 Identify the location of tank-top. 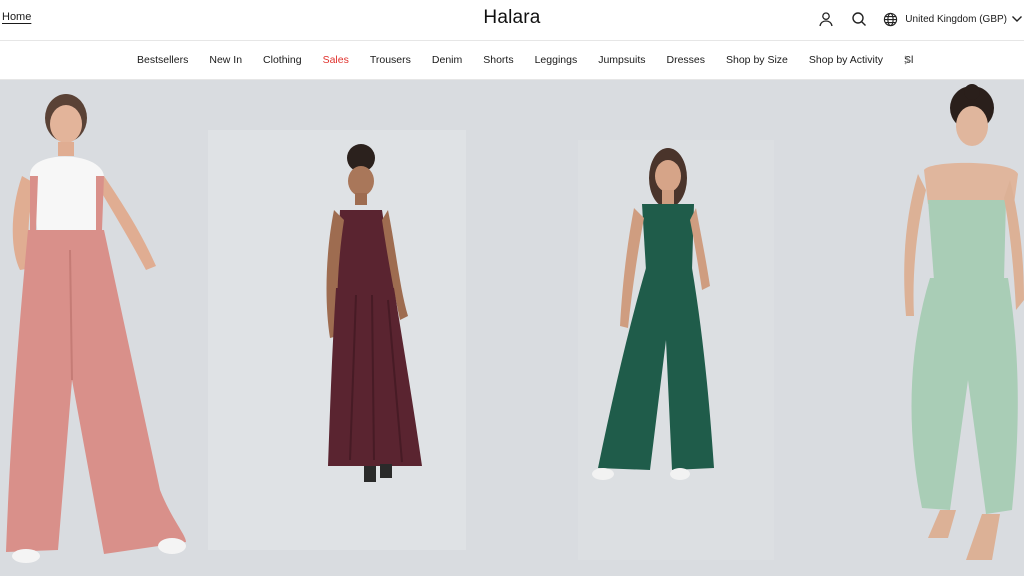
(66, 195).